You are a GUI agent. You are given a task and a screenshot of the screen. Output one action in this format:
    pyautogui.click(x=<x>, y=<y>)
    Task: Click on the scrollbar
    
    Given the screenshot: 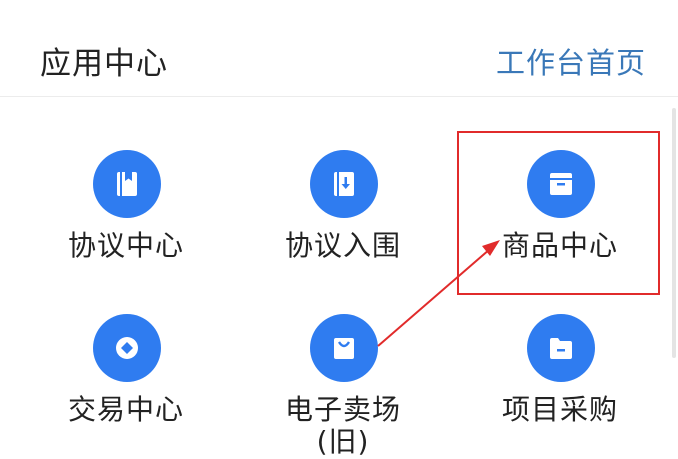 What is the action you would take?
    pyautogui.click(x=674, y=233)
    